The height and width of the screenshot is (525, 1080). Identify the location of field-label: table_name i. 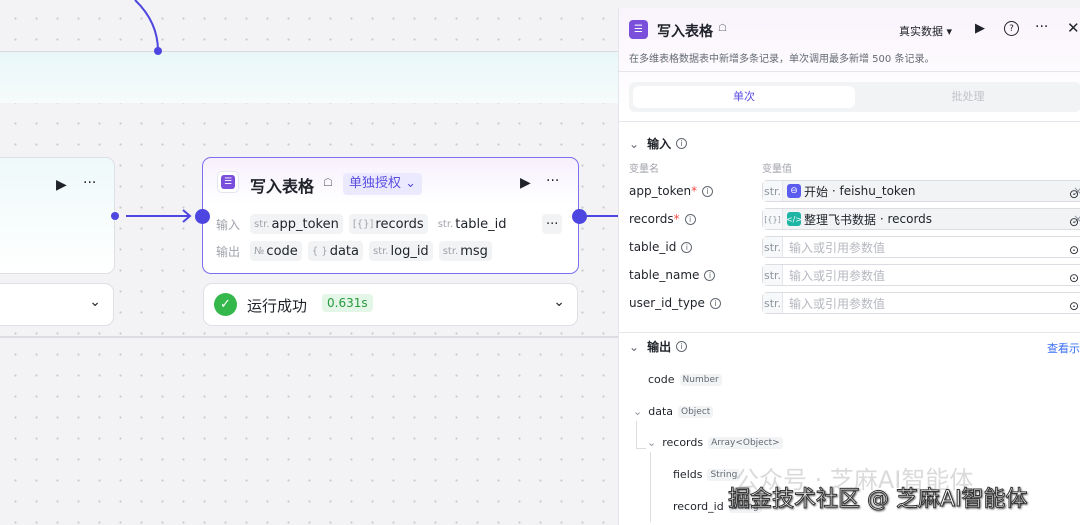
(672, 275).